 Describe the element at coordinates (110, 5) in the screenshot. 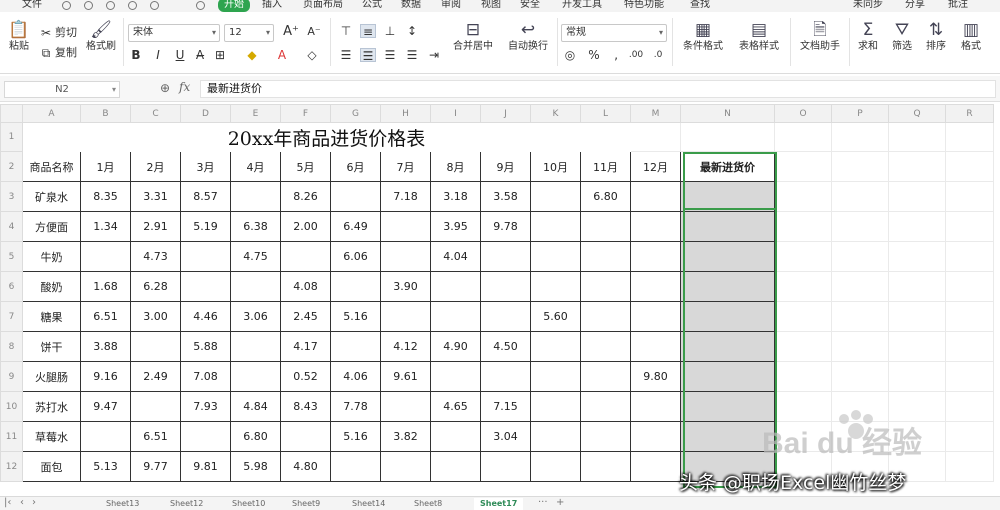

I see `preview-icon` at that location.